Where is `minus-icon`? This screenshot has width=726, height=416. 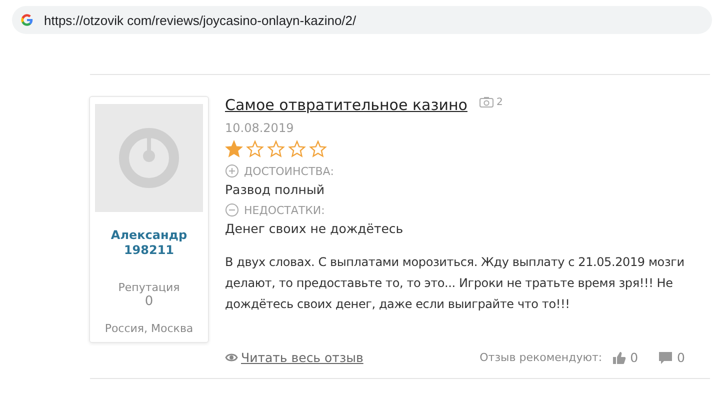
minus-icon is located at coordinates (232, 210).